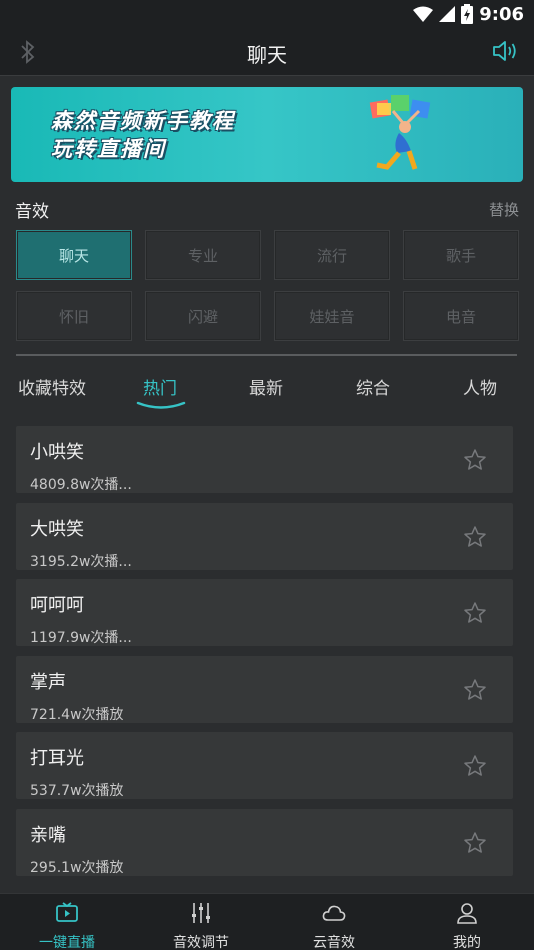 The height and width of the screenshot is (950, 534). Describe the element at coordinates (52, 386) in the screenshot. I see `tab-favorites: 收藏特效` at that location.